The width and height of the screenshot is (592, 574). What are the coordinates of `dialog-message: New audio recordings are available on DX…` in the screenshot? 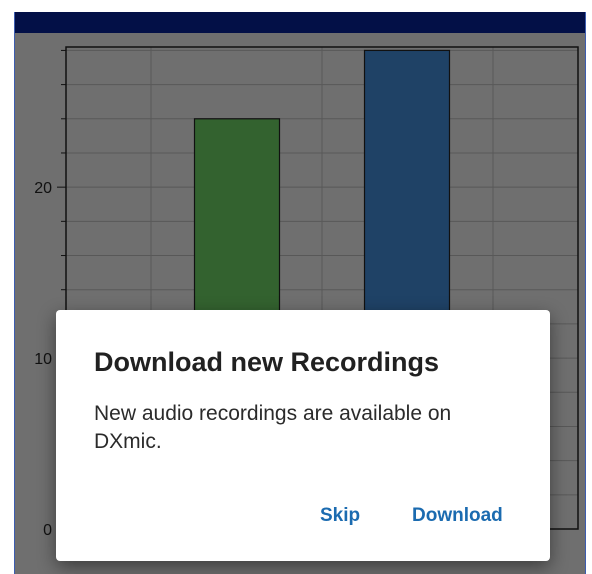 It's located at (273, 427).